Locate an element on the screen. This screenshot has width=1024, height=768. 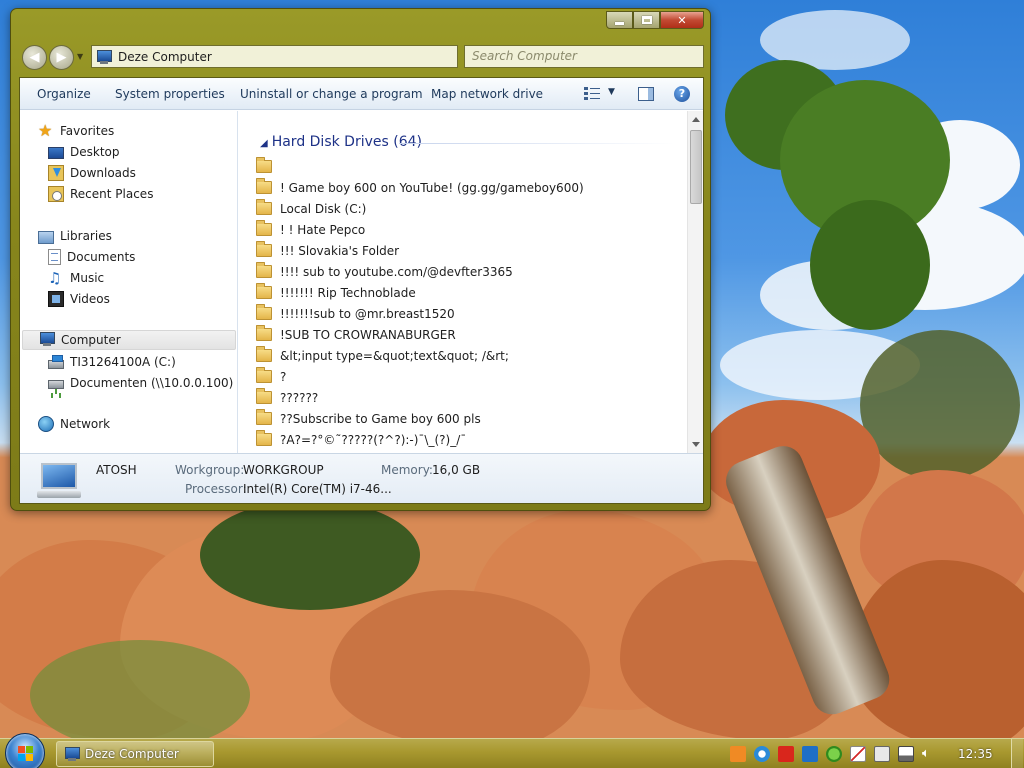
list-item: Local Disk (C:) is located at coordinates (470, 208).